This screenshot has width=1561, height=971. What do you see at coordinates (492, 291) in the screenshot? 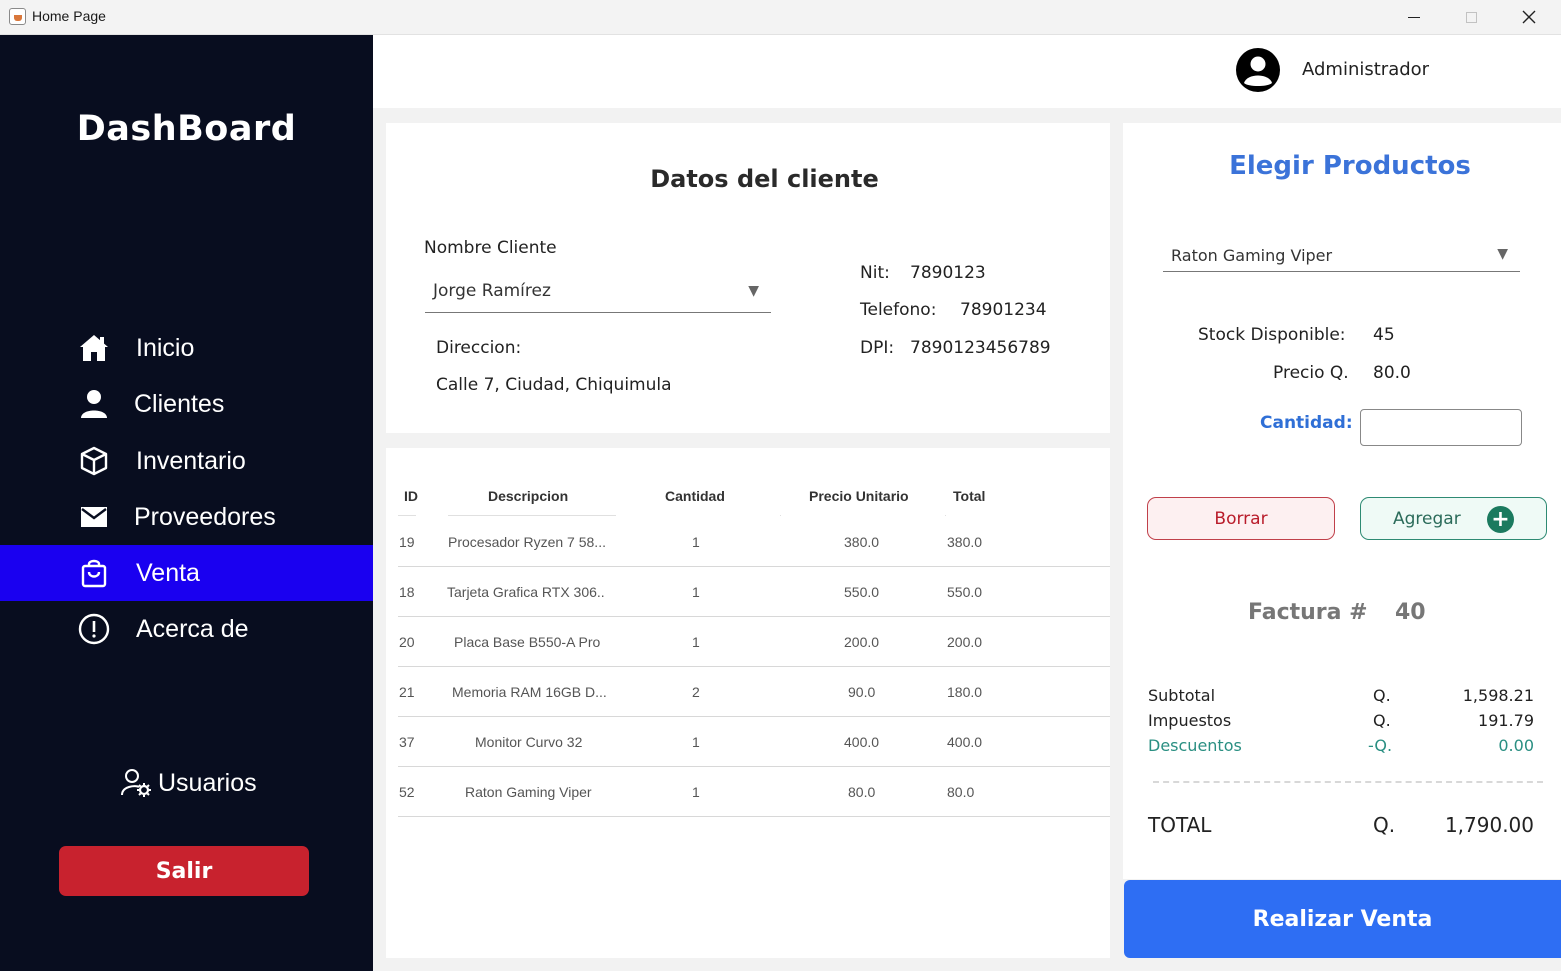
I see `client-name-value: Jorge Ramírez` at bounding box center [492, 291].